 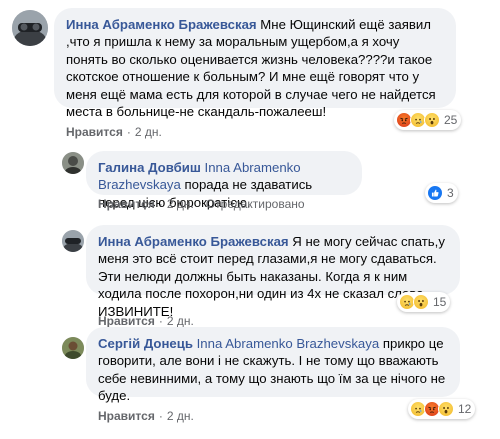 I want to click on reaction-summary: 25, so click(x=428, y=120).